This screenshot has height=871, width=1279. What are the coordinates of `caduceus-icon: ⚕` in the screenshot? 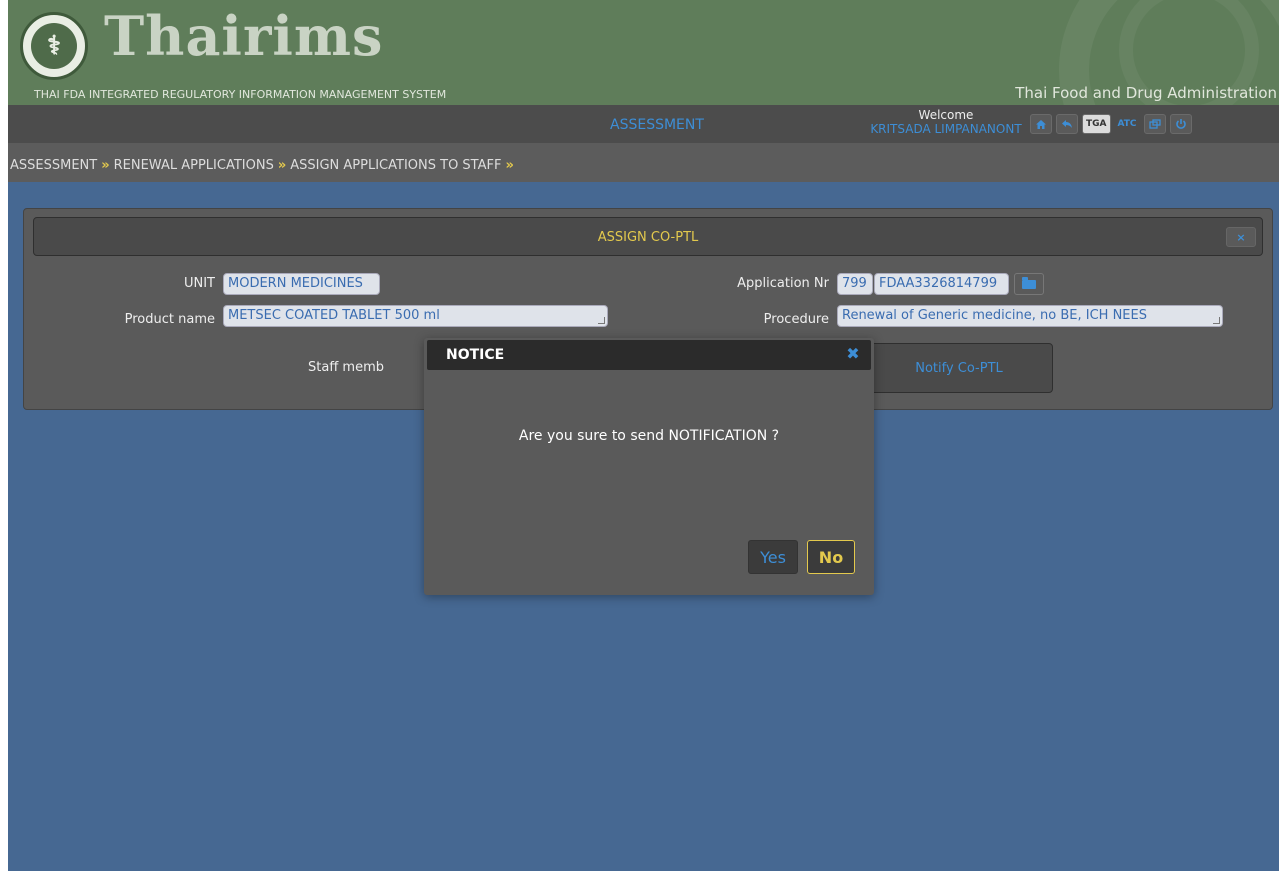 It's located at (54, 46).